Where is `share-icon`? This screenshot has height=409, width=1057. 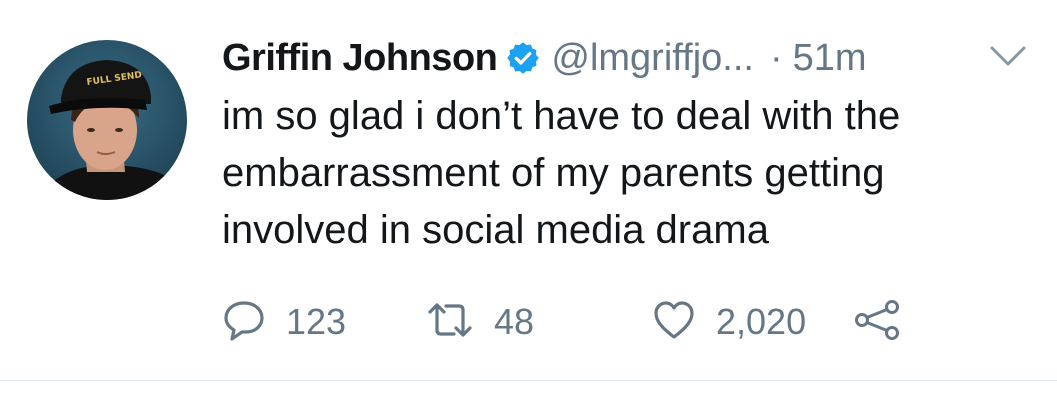 share-icon is located at coordinates (877, 322).